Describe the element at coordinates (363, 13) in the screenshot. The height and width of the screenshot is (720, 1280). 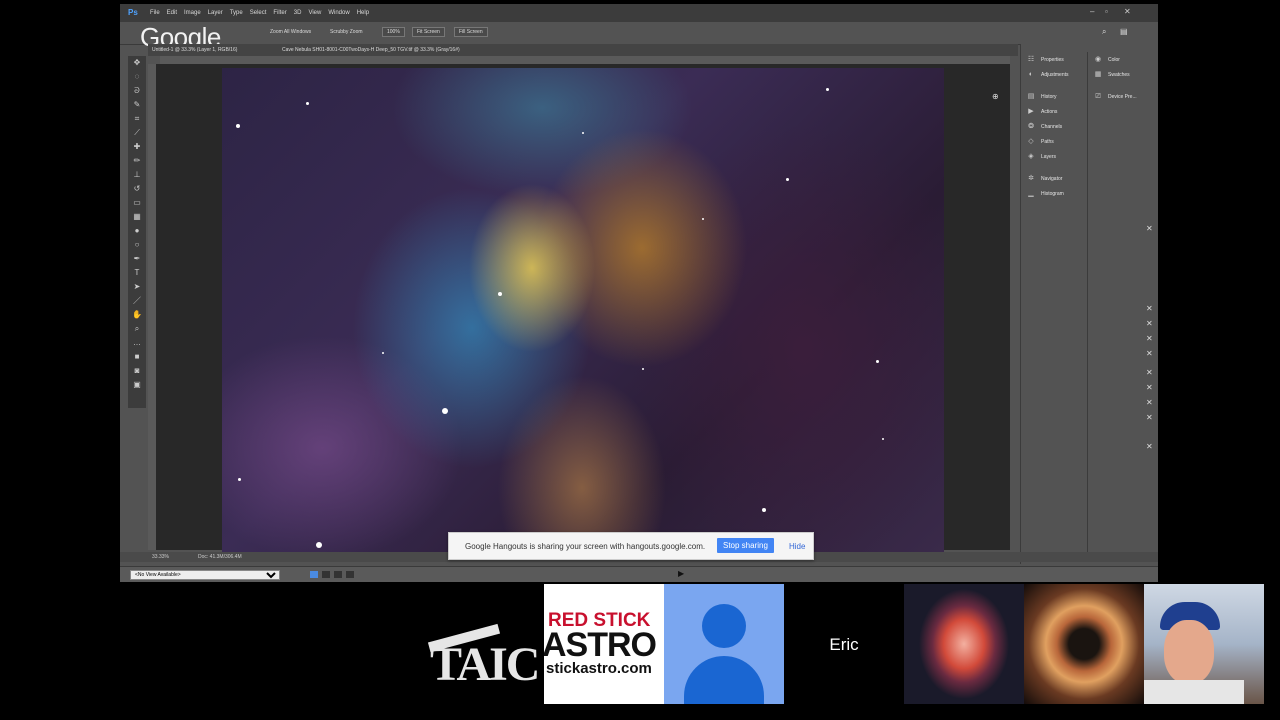
I see `menu-help: Help` at that location.